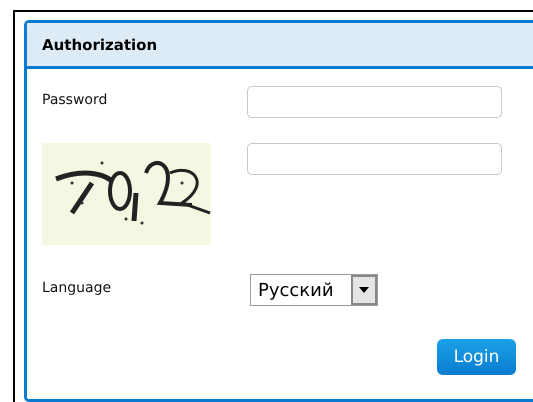 The height and width of the screenshot is (402, 533). Describe the element at coordinates (374, 102) in the screenshot. I see `password-field` at that location.